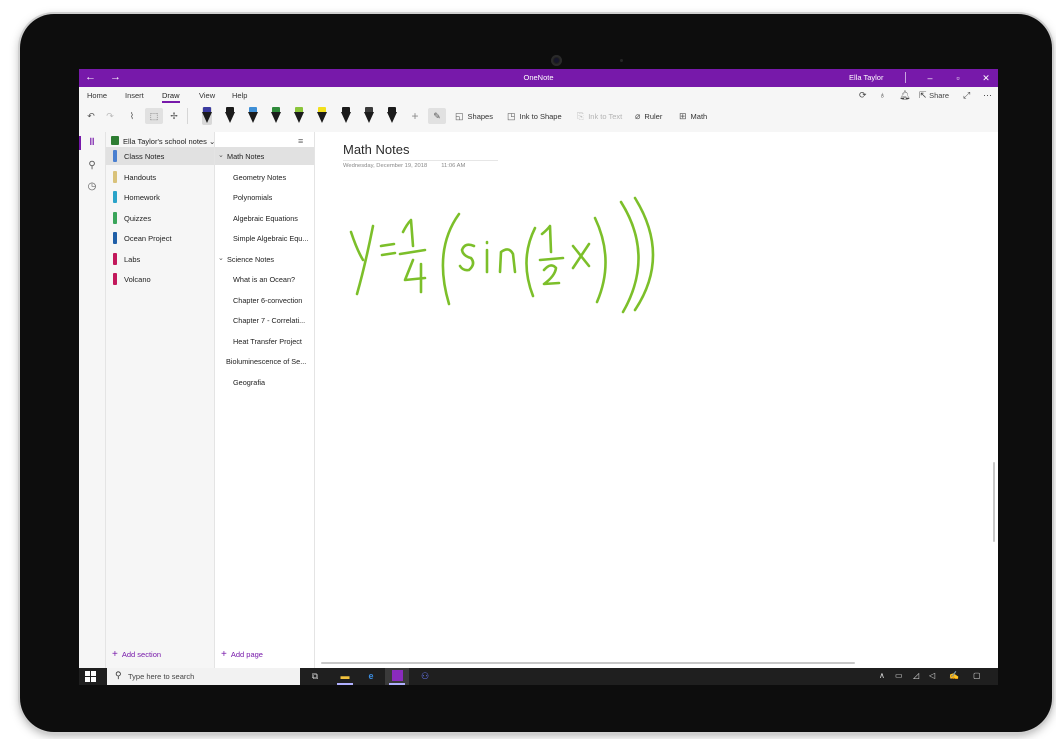 This screenshot has height=739, width=1056. What do you see at coordinates (92, 143) in the screenshot?
I see `notebooks-icon: 𝍫` at bounding box center [92, 143].